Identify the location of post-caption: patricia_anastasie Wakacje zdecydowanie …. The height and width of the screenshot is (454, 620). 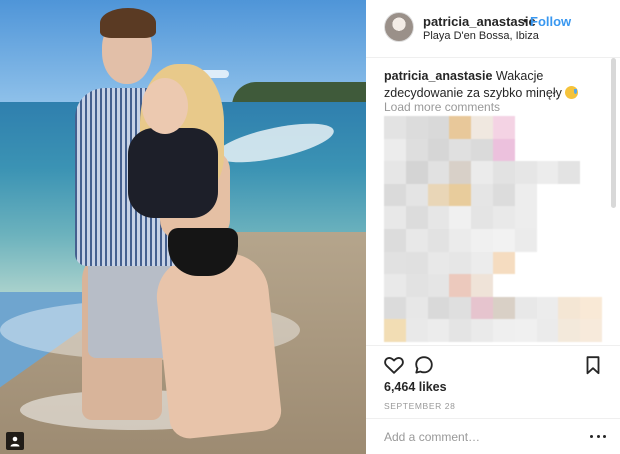
(496, 85).